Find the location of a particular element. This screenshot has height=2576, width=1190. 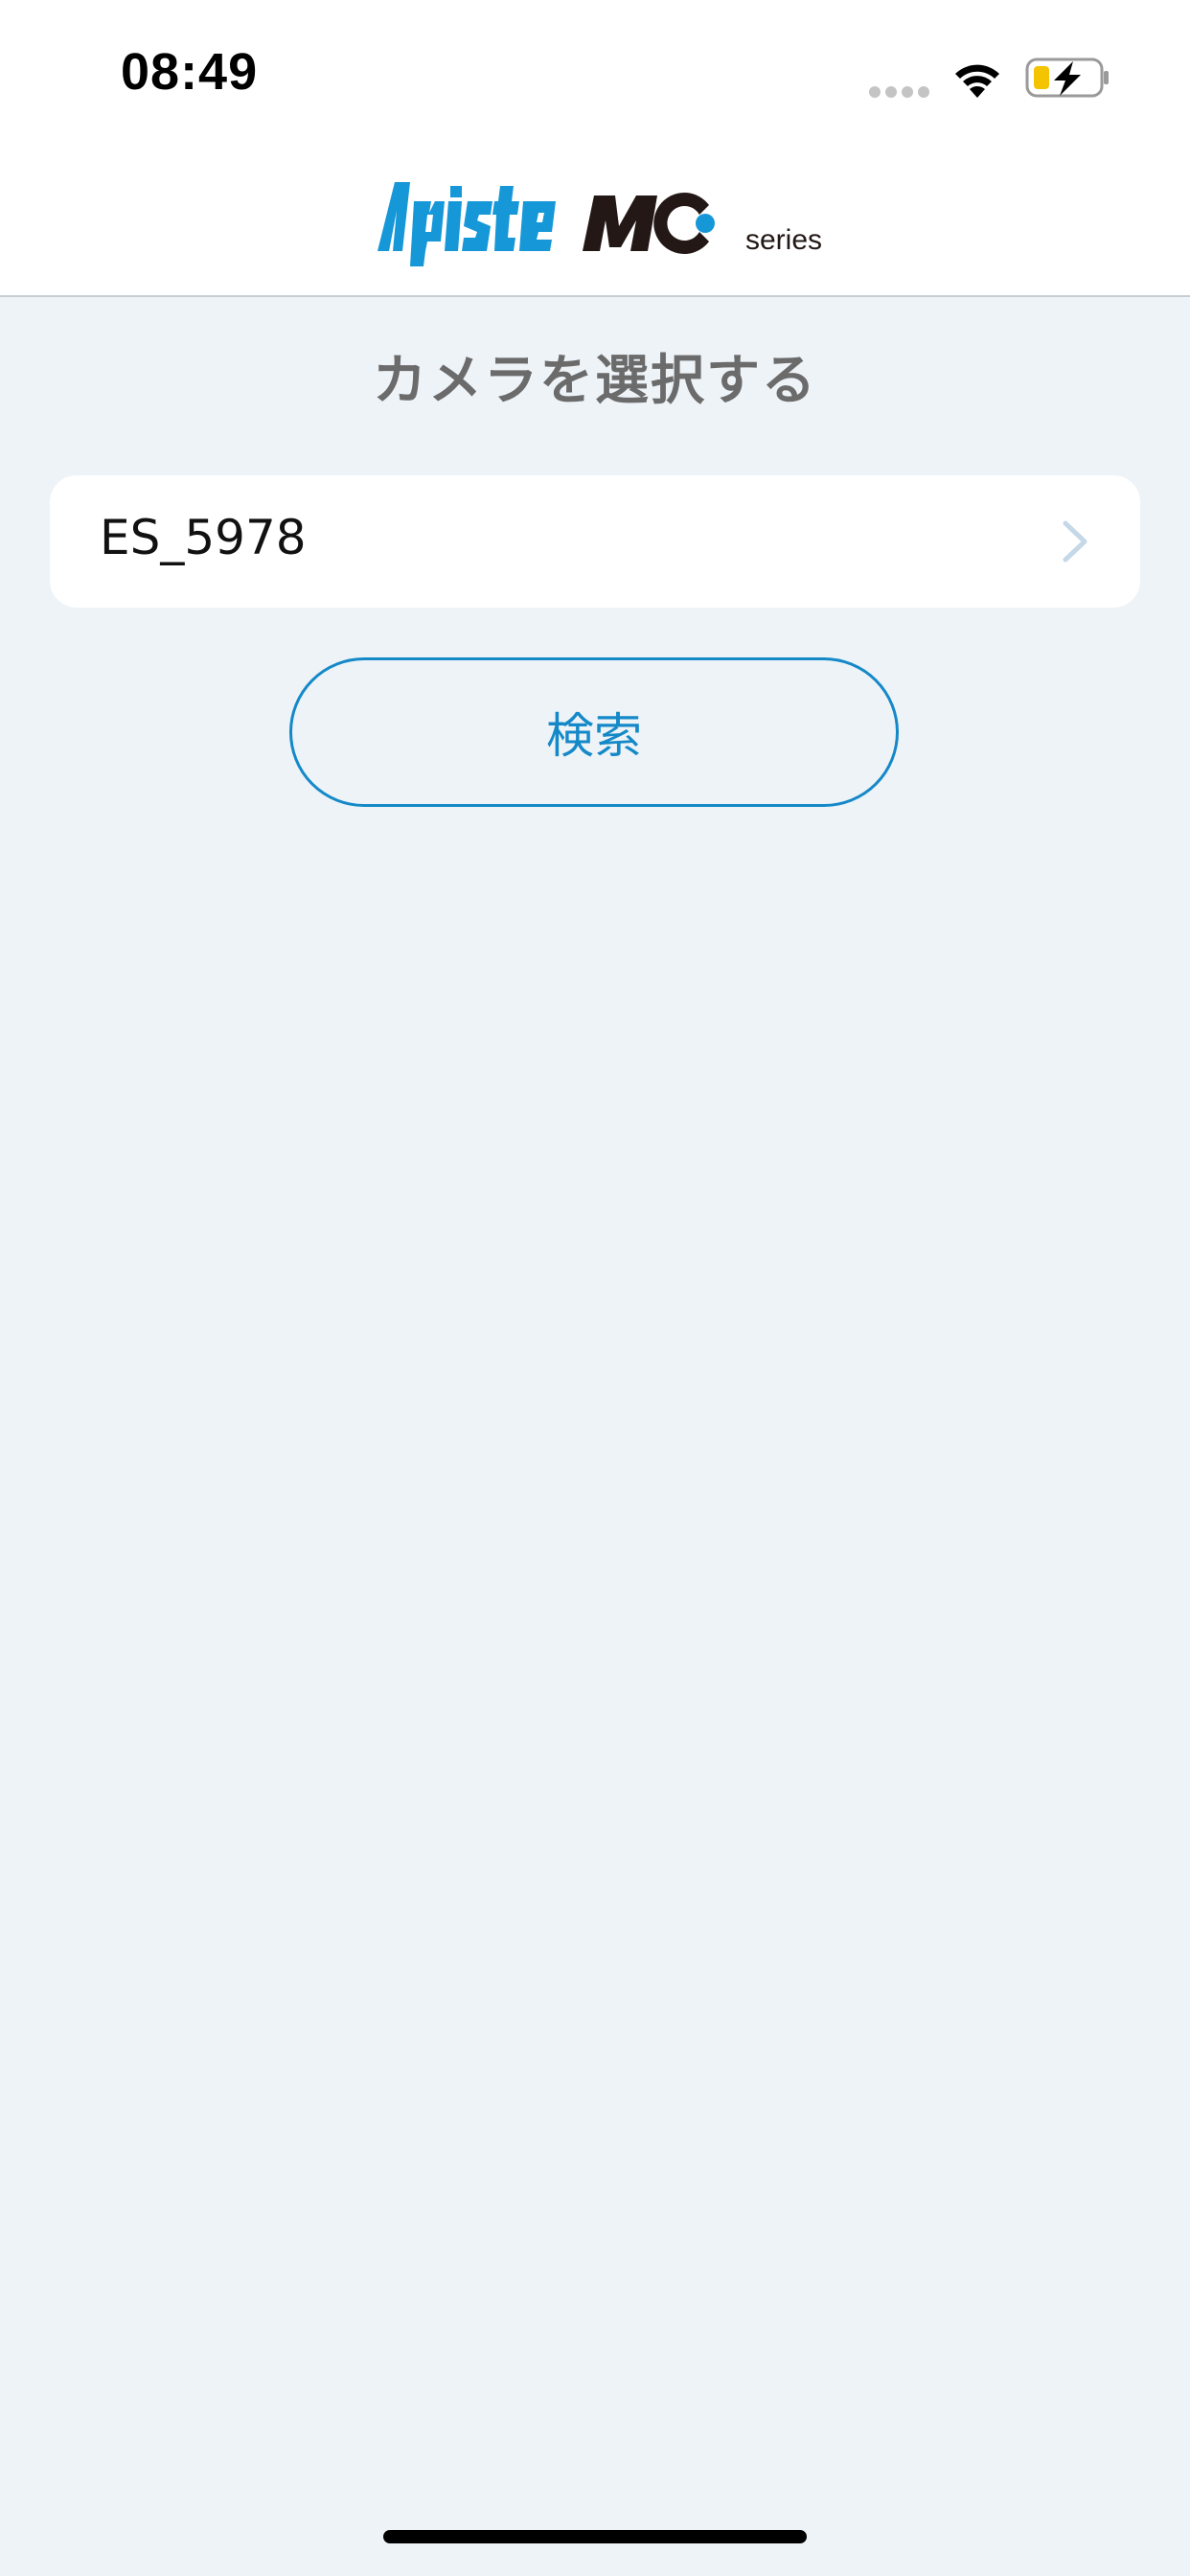

page-title: カメラを選択する is located at coordinates (595, 381).